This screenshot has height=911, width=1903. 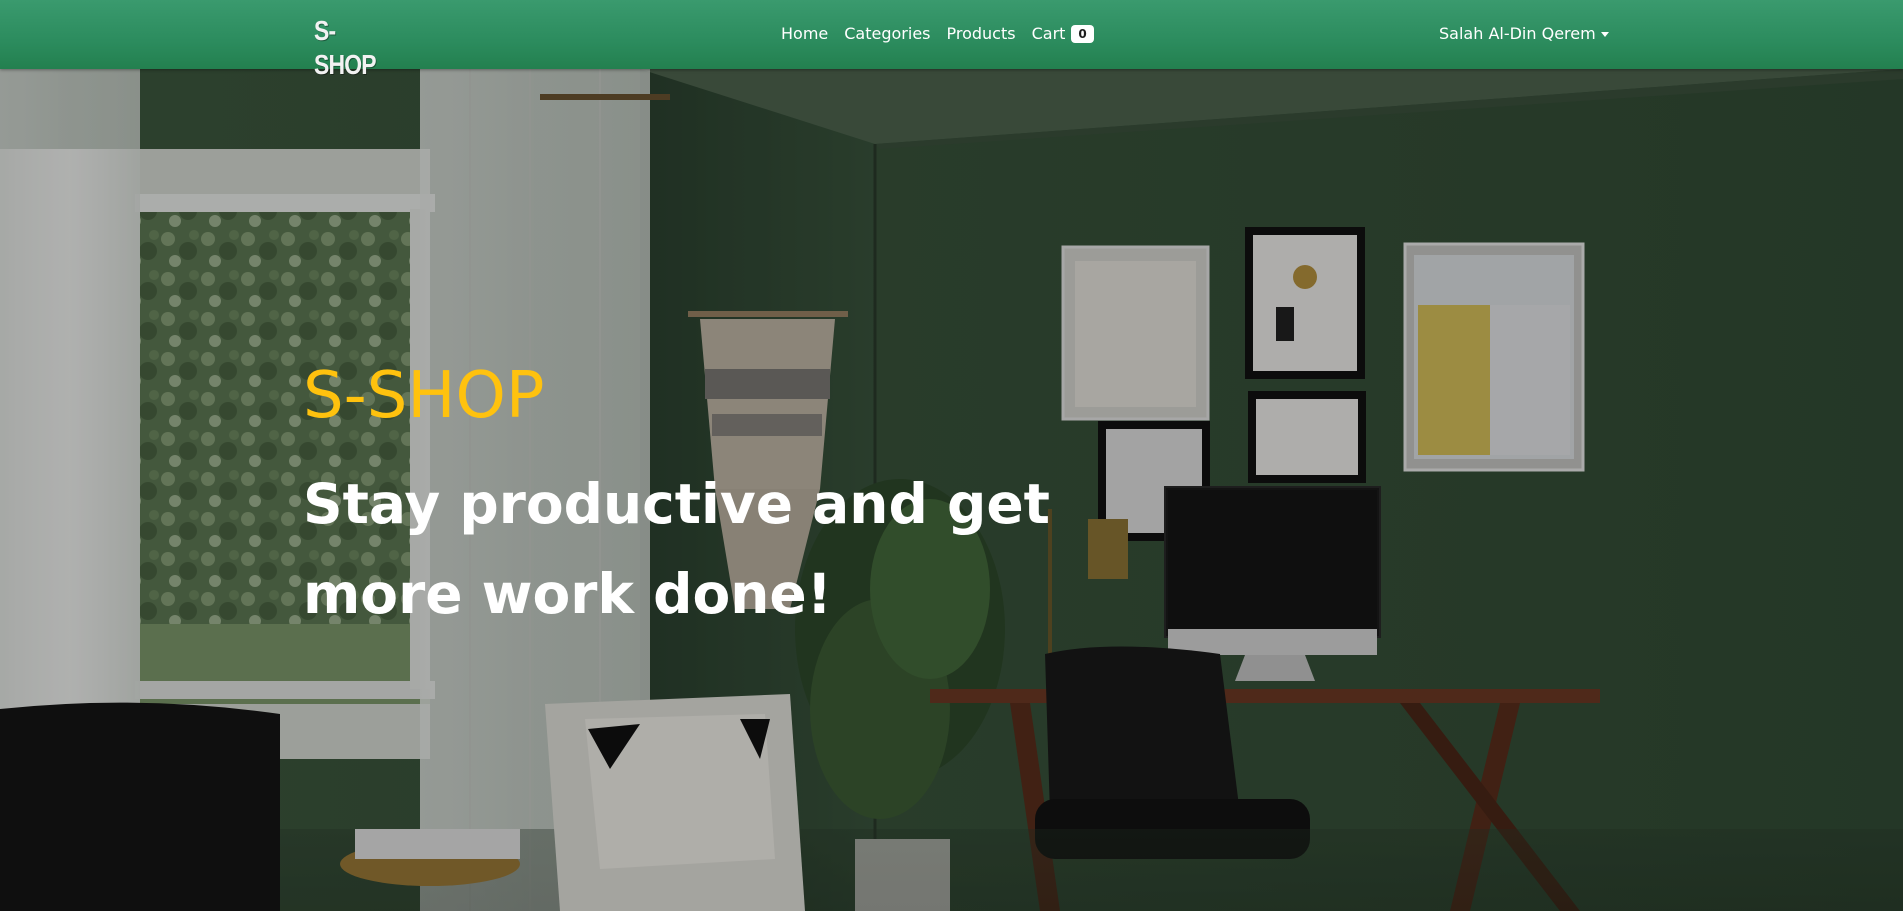 I want to click on cart-label: Cart, so click(x=1048, y=33).